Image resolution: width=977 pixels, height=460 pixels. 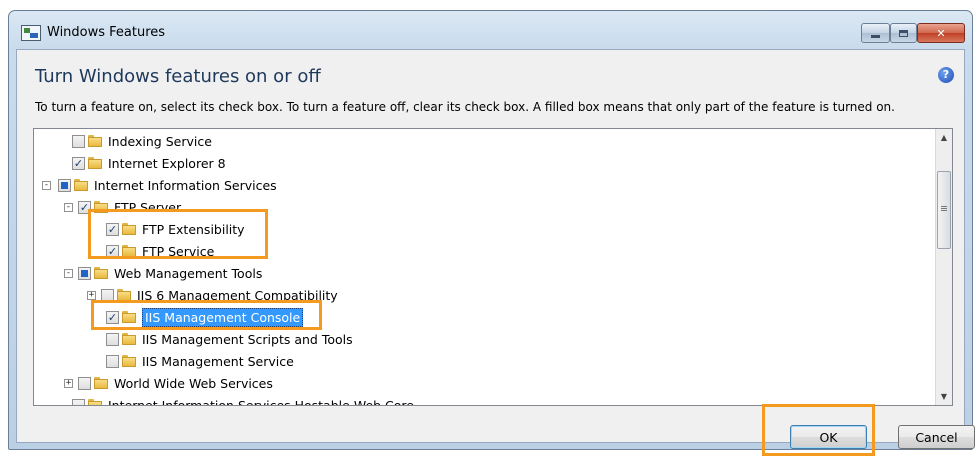 What do you see at coordinates (193, 229) in the screenshot?
I see `tree-item-label: FTP Extensibility` at bounding box center [193, 229].